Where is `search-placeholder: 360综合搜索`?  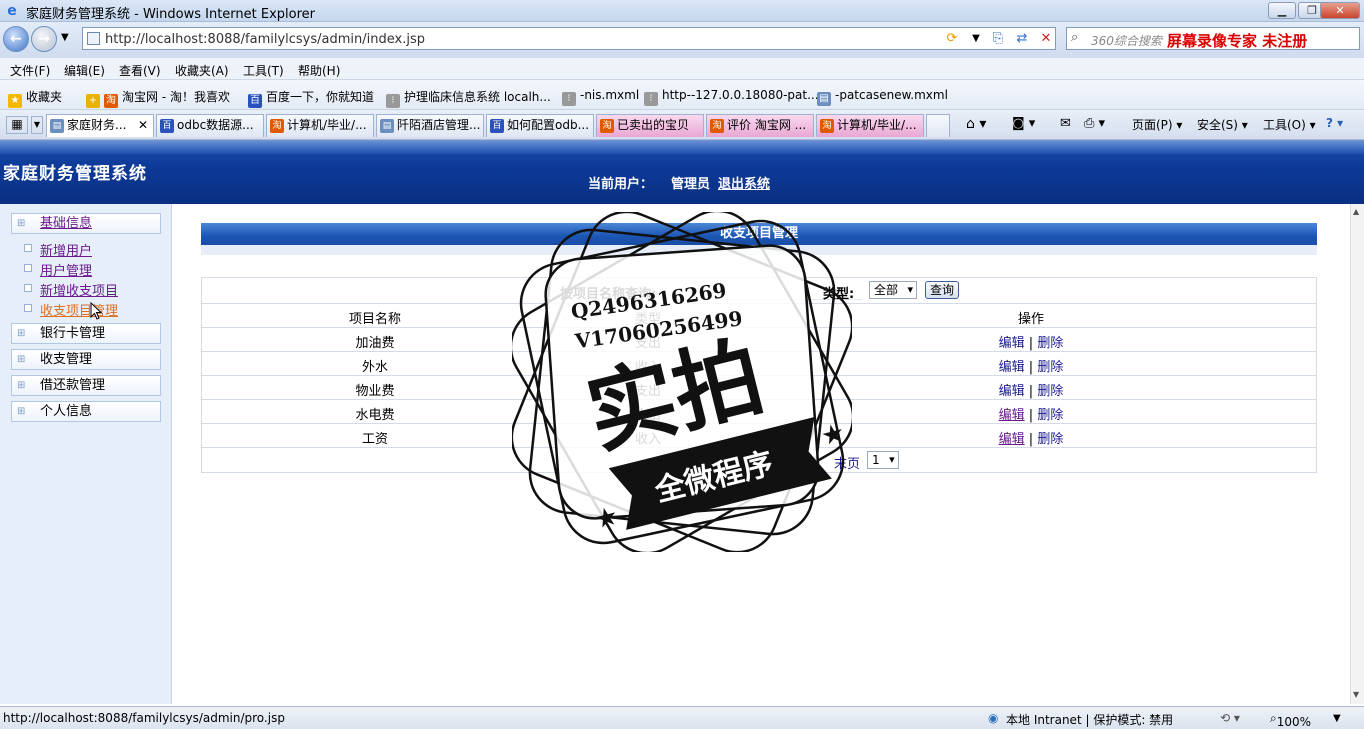 search-placeholder: 360综合搜索 is located at coordinates (1126, 41).